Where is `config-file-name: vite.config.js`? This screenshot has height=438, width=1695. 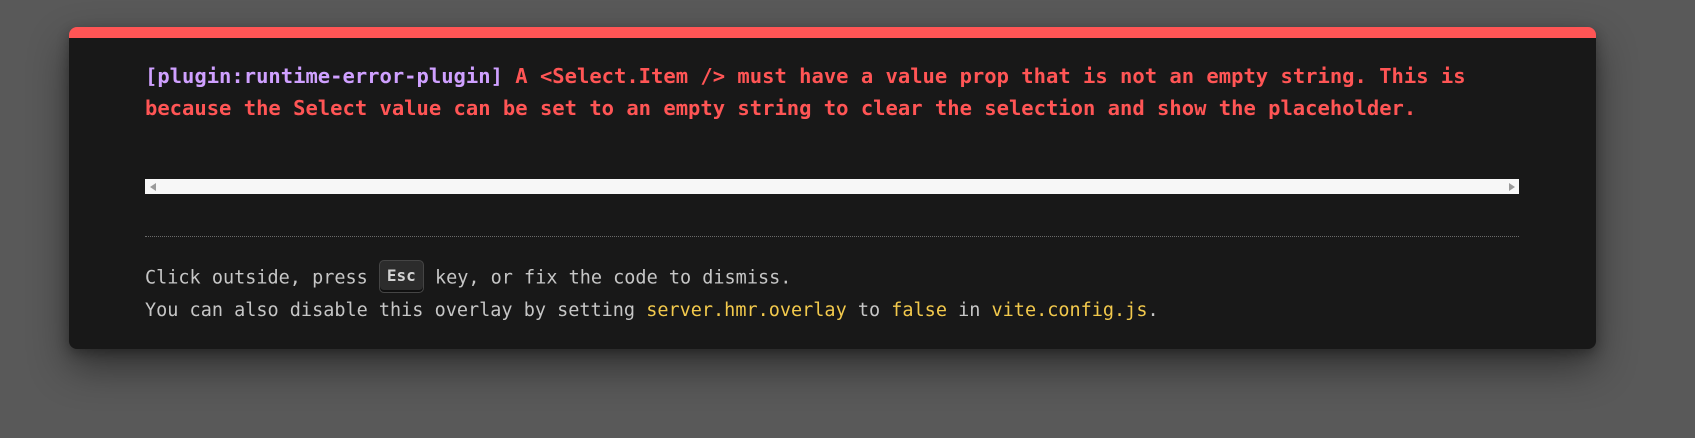 config-file-name: vite.config.js is located at coordinates (1069, 310).